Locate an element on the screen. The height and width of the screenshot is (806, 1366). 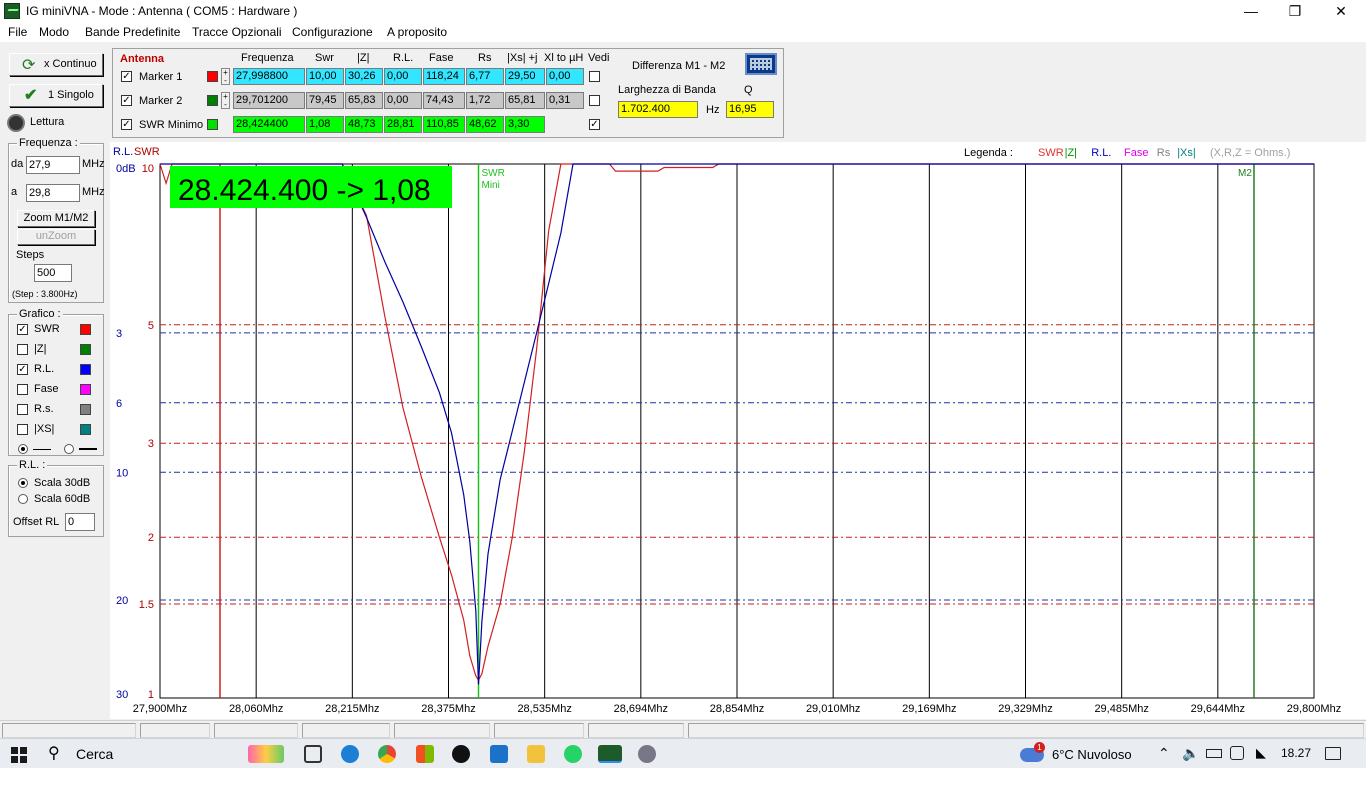
offset-rl-input: 0 is located at coordinates (80, 522).